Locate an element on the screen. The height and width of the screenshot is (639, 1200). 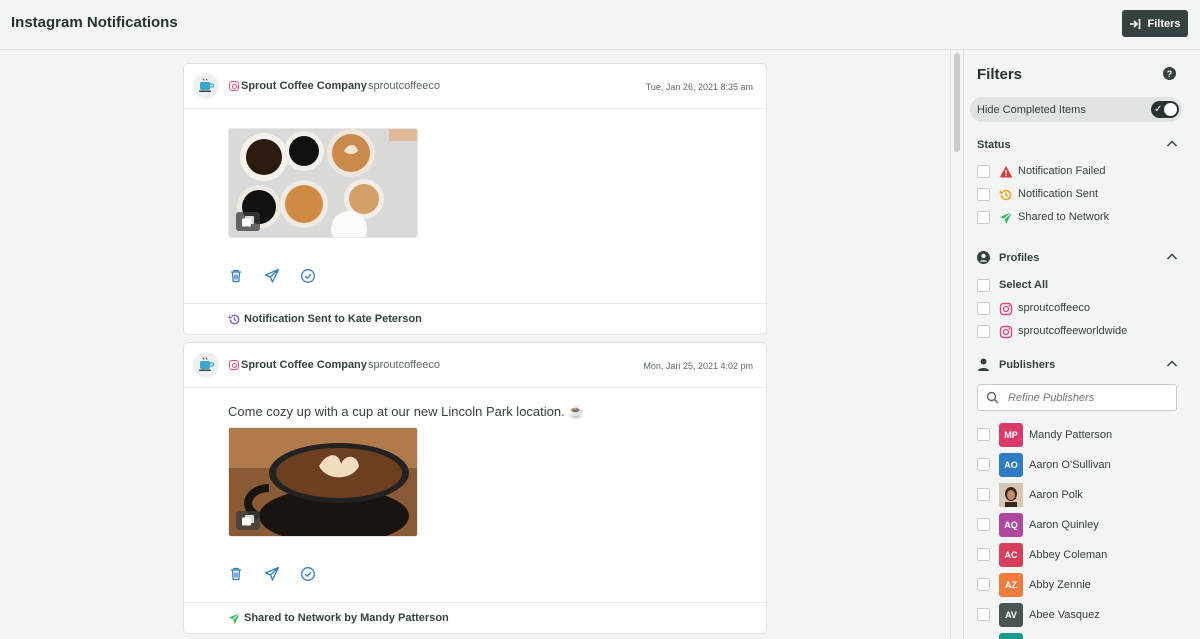
publisher-name: Abee Vasquez is located at coordinates (1064, 615).